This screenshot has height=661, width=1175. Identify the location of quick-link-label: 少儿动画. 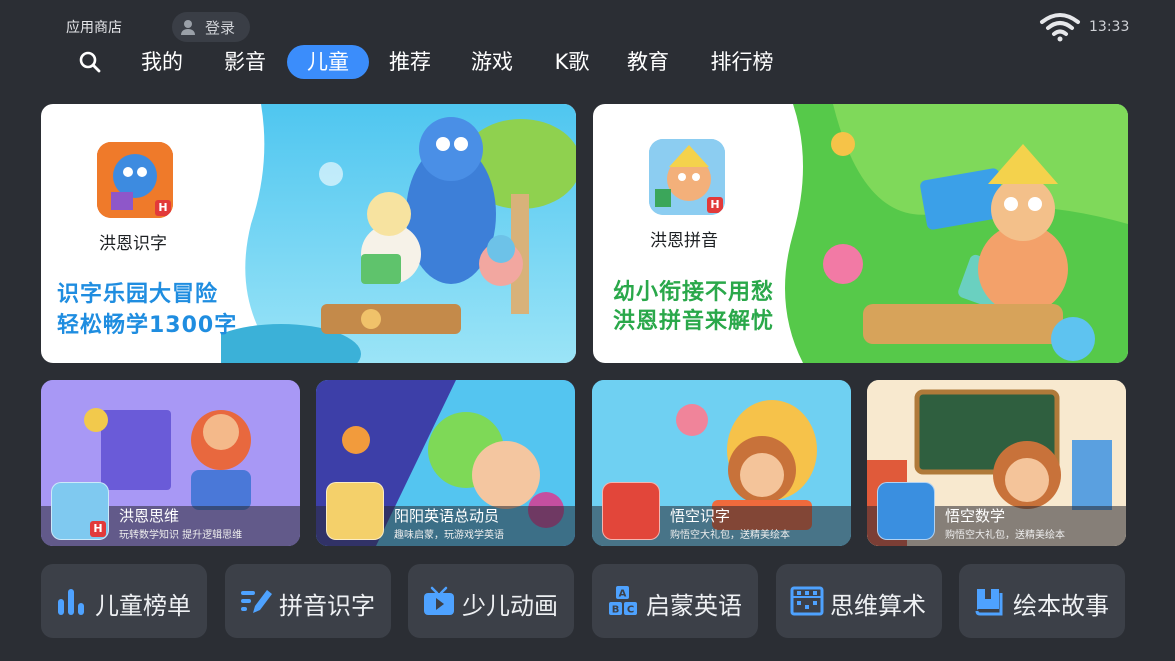
(510, 606).